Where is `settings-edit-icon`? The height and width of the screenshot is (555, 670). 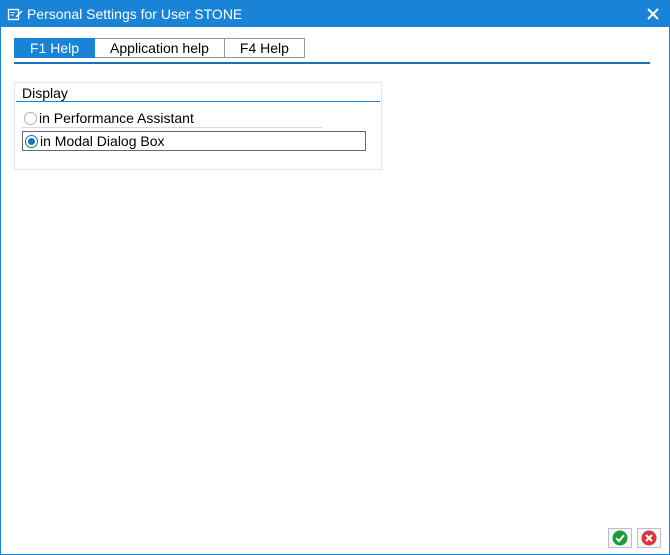 settings-edit-icon is located at coordinates (15, 14).